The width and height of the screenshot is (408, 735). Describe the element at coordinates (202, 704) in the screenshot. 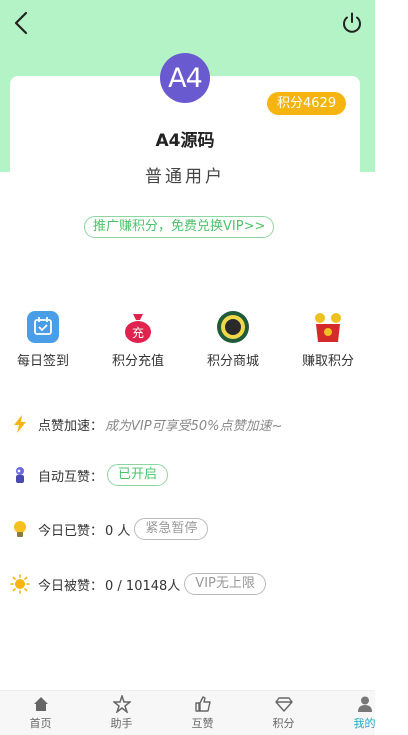

I see `thumbs-up-icon` at that location.